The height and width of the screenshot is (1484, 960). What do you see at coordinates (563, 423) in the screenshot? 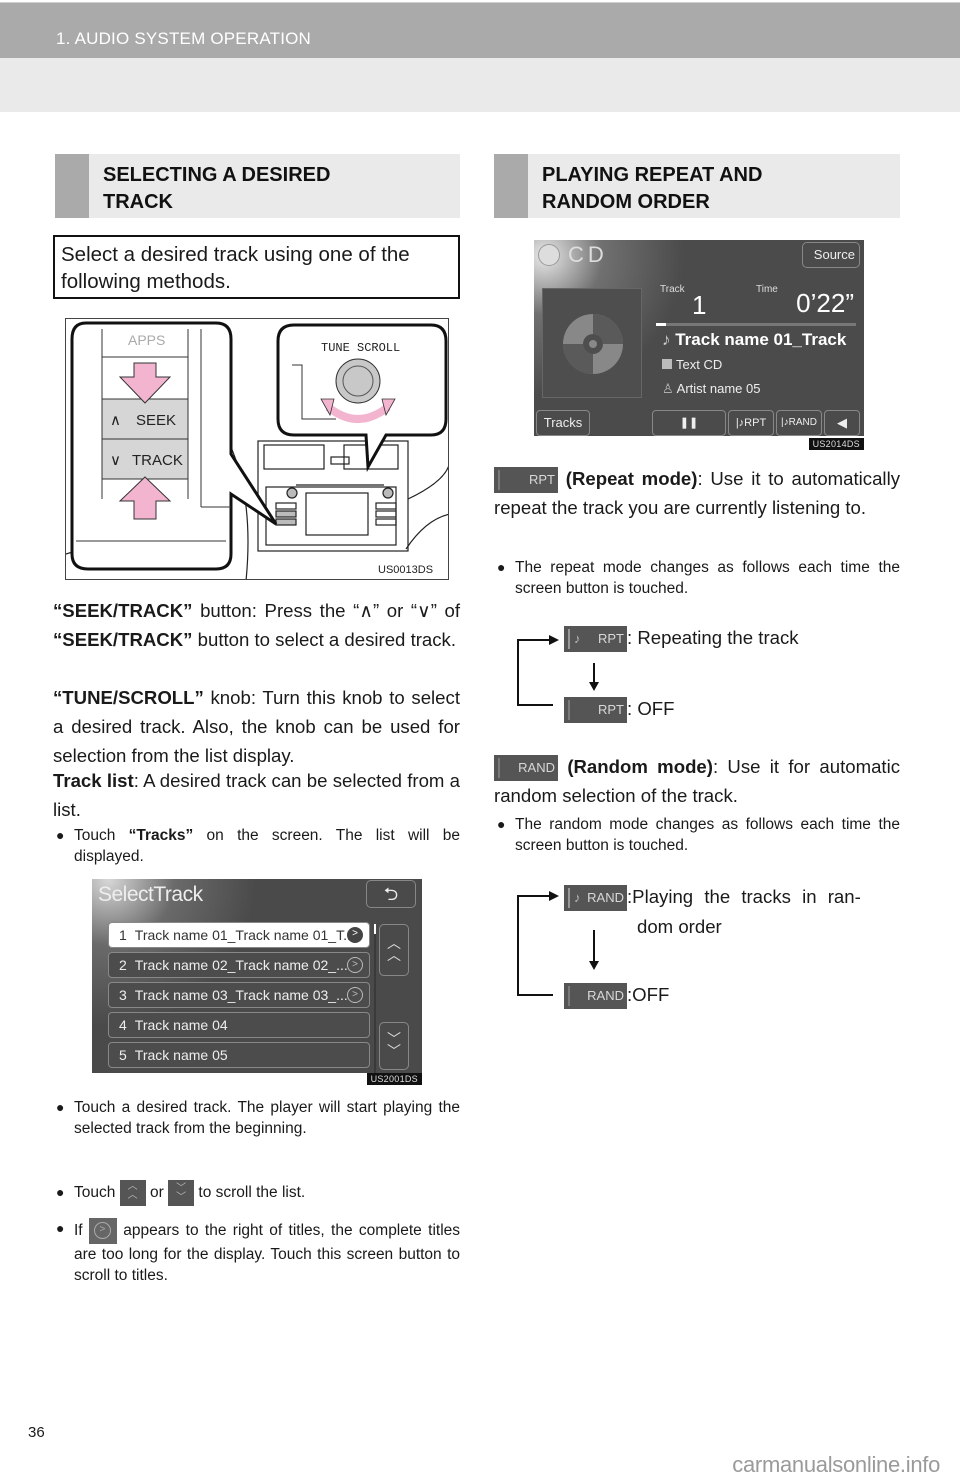
I see `tracks-button: Tracks` at bounding box center [563, 423].